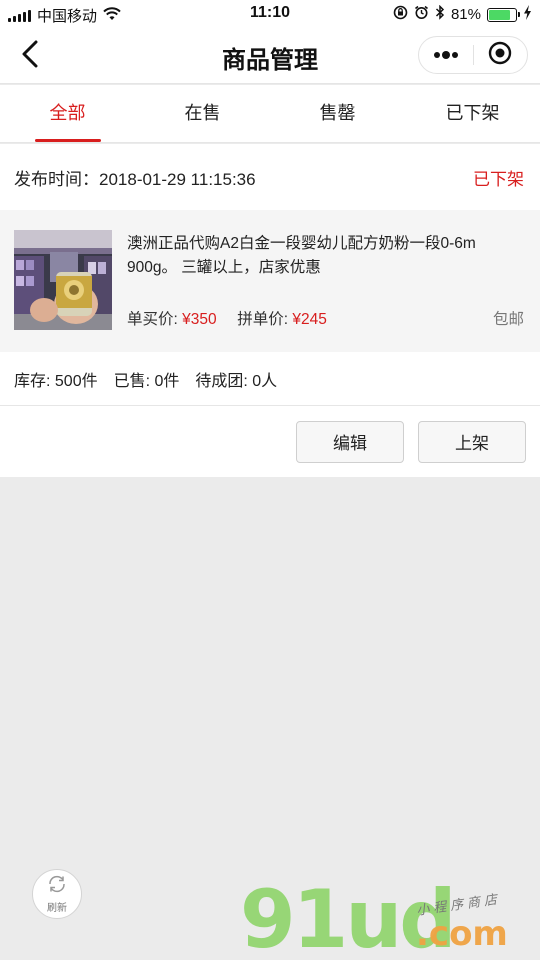 This screenshot has width=540, height=960. What do you see at coordinates (199, 319) in the screenshot?
I see `single-price-value: ¥350` at bounding box center [199, 319].